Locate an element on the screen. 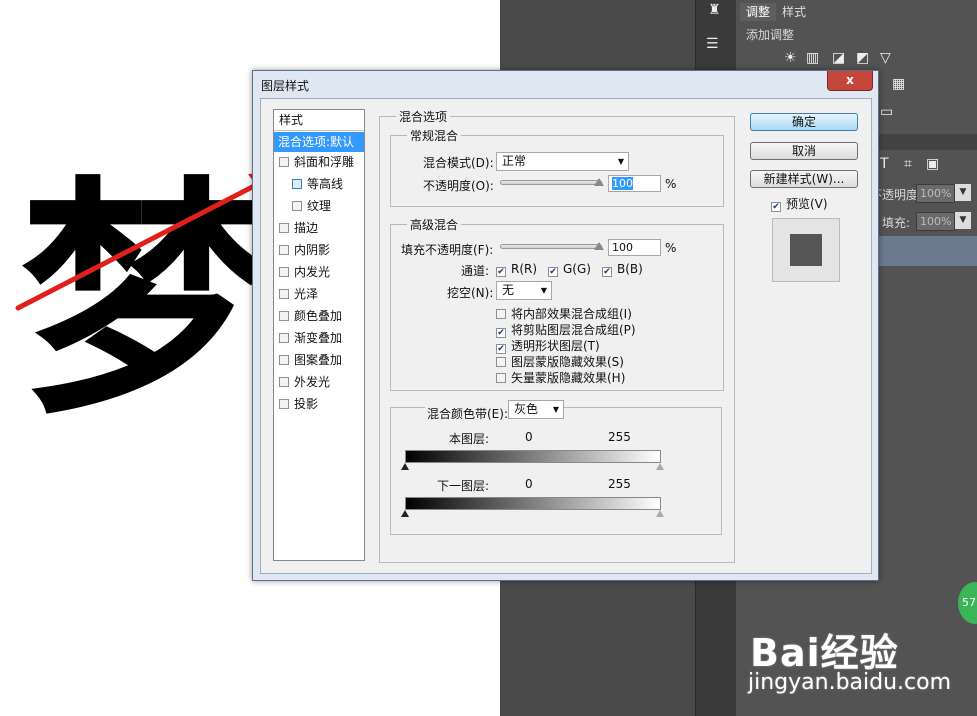 This screenshot has height=716, width=977. option-label: 图层蒙版隐藏效果(S) is located at coordinates (567, 362).